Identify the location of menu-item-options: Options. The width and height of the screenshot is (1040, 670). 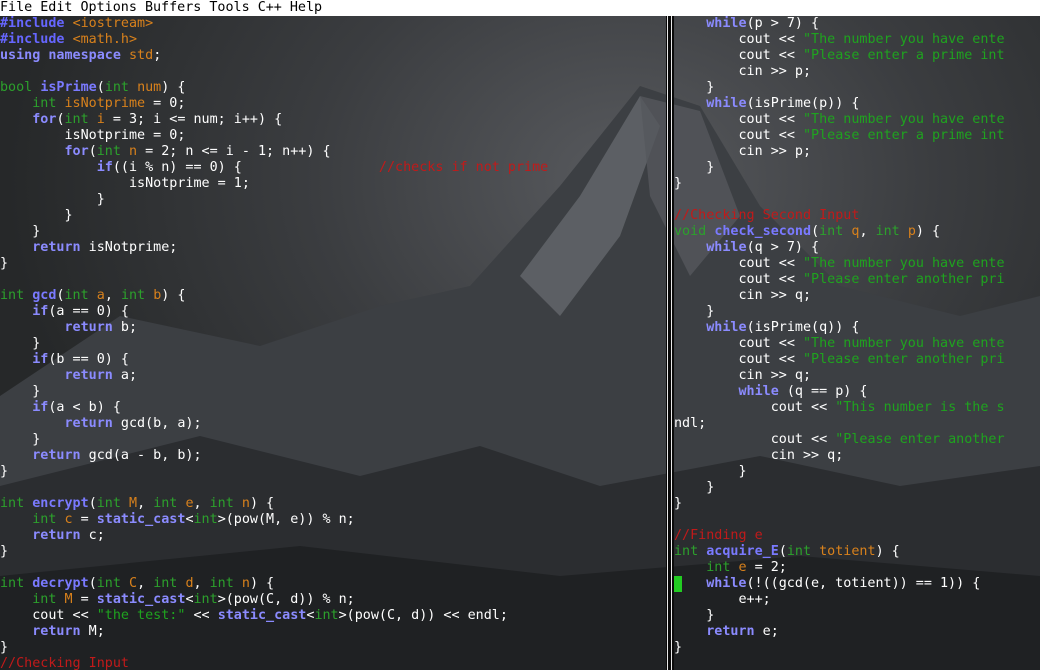
(113, 8).